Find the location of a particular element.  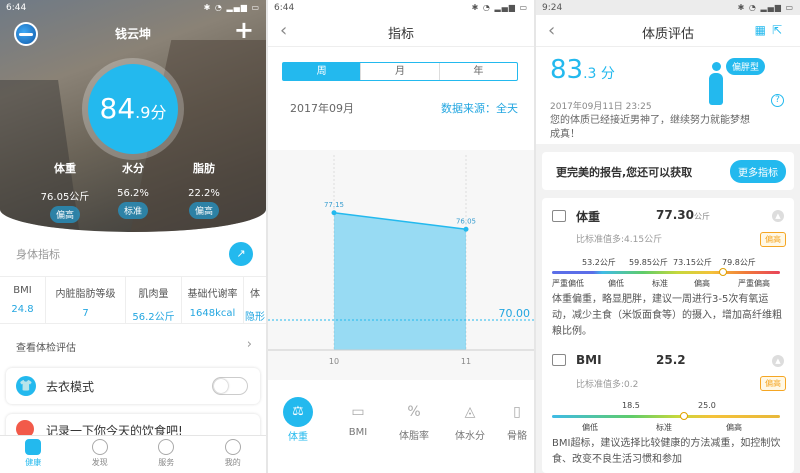

more-report-banner: 更完美的报告,您还可以获取 更多指标 is located at coordinates (668, 171).